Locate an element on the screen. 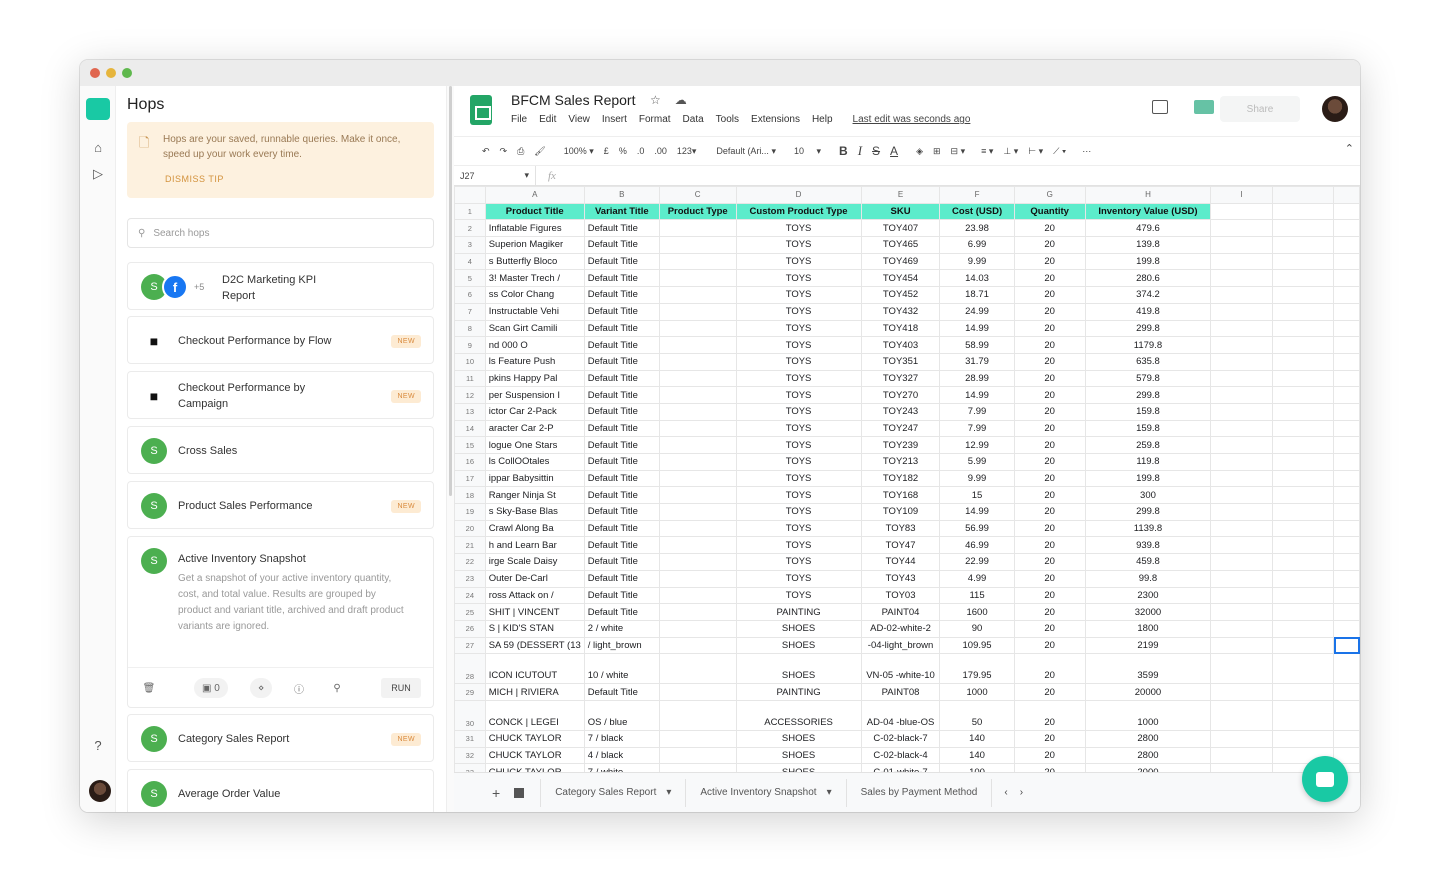 This screenshot has height=872, width=1440. row-header: 24 is located at coordinates (470, 595).